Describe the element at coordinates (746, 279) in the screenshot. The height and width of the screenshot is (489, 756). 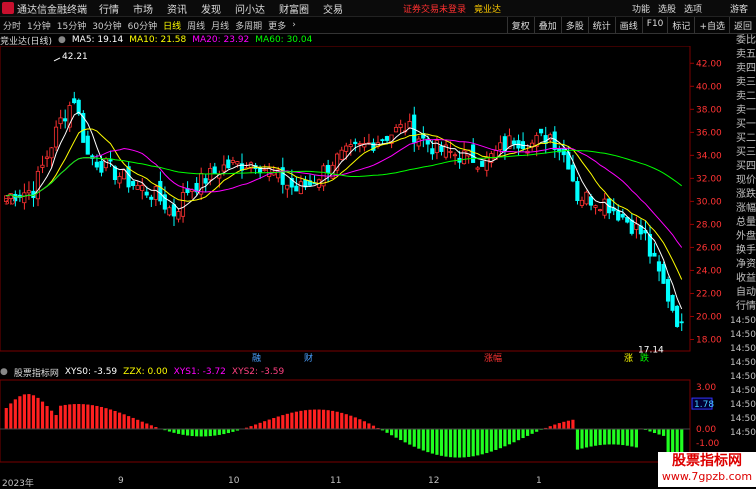
I see `sidebar-item-17: 收益` at that location.